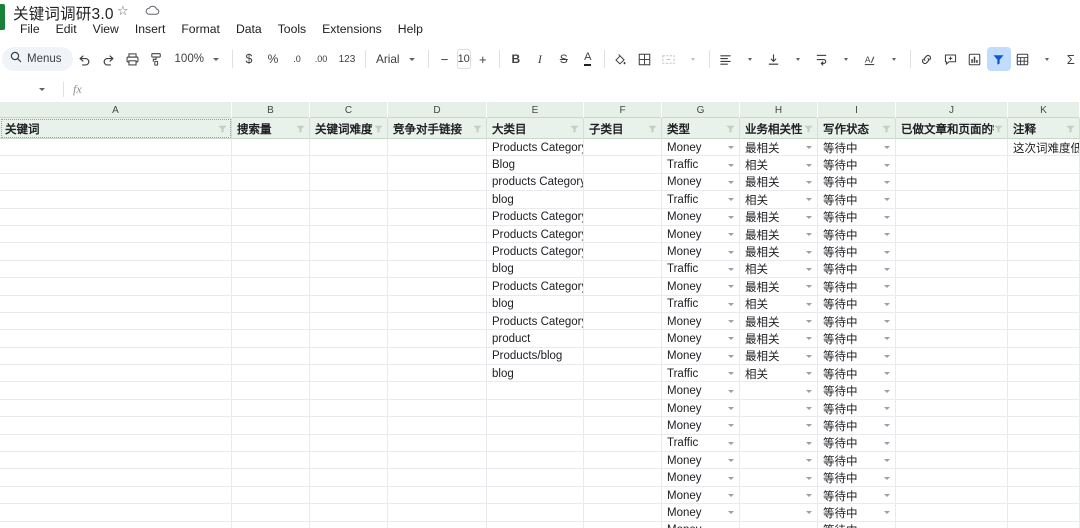 This screenshot has width=1080, height=528. What do you see at coordinates (857, 234) in the screenshot?
I see `cell-i7: 等待中` at bounding box center [857, 234].